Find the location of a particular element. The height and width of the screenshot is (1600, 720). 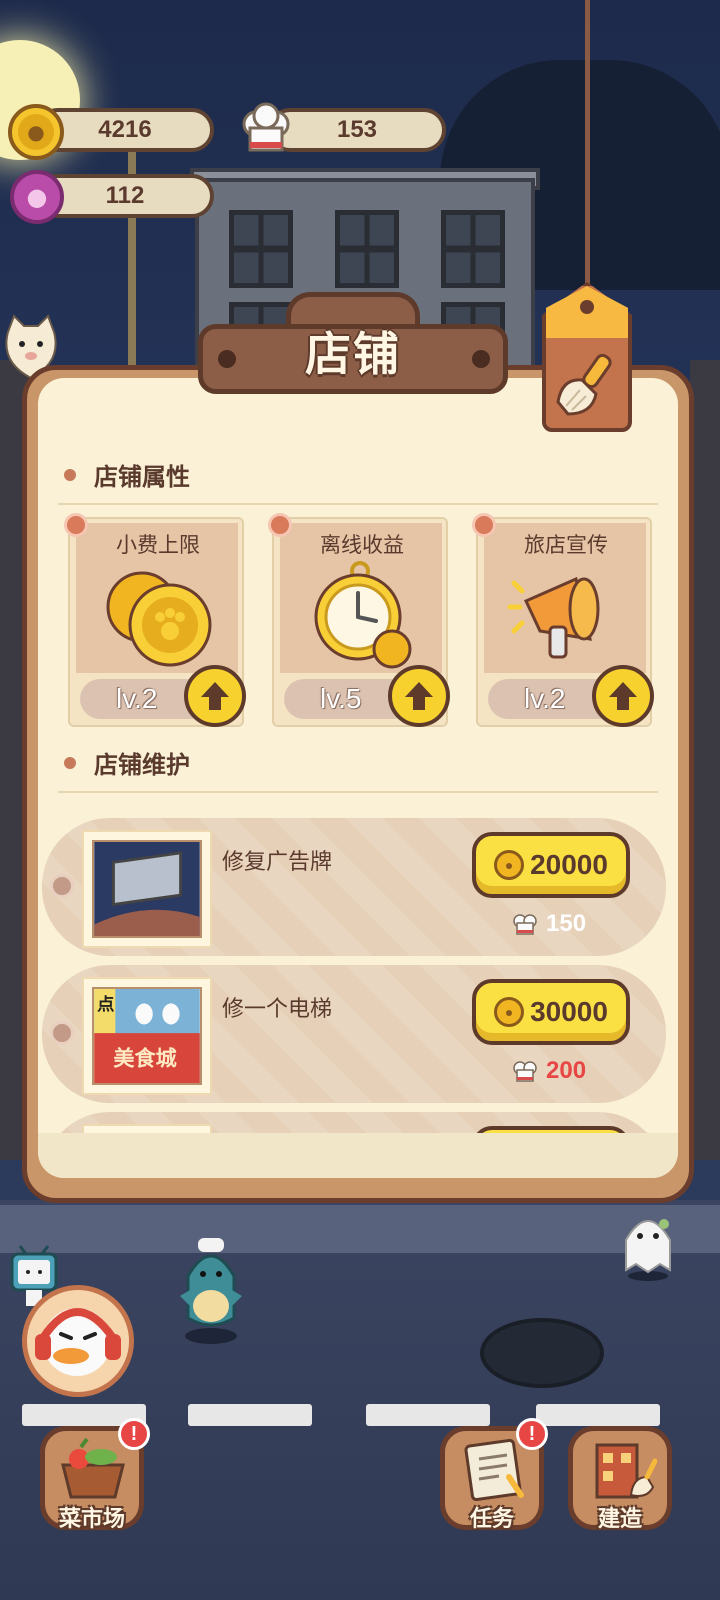

coin-count: 4216 is located at coordinates (125, 129).